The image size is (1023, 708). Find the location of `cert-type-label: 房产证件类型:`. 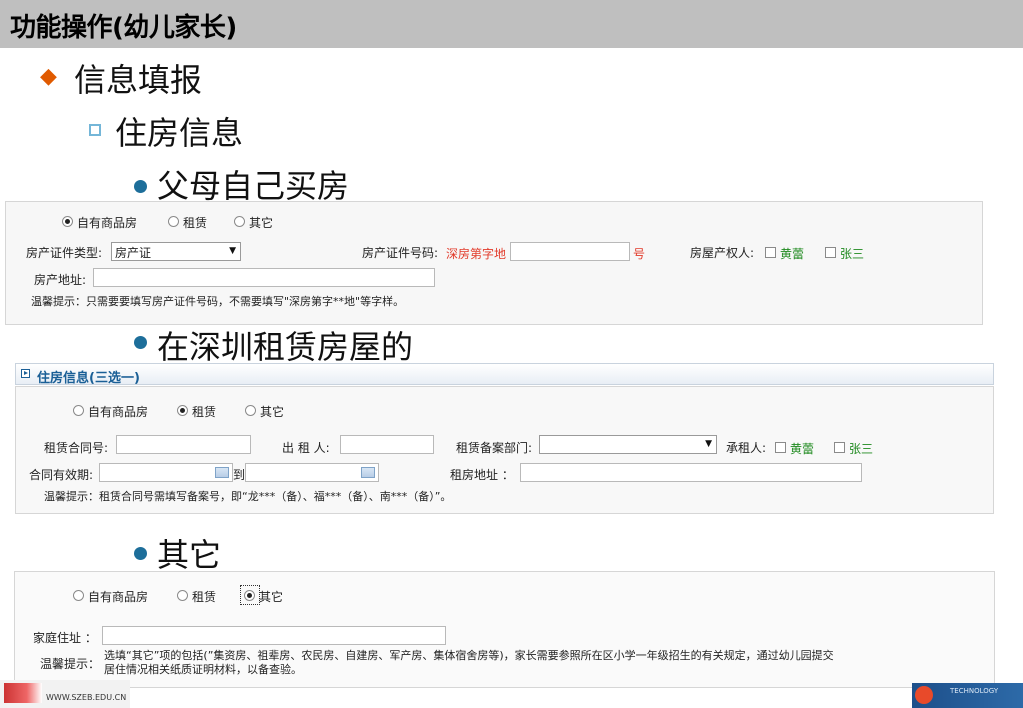

cert-type-label: 房产证件类型: is located at coordinates (64, 253).